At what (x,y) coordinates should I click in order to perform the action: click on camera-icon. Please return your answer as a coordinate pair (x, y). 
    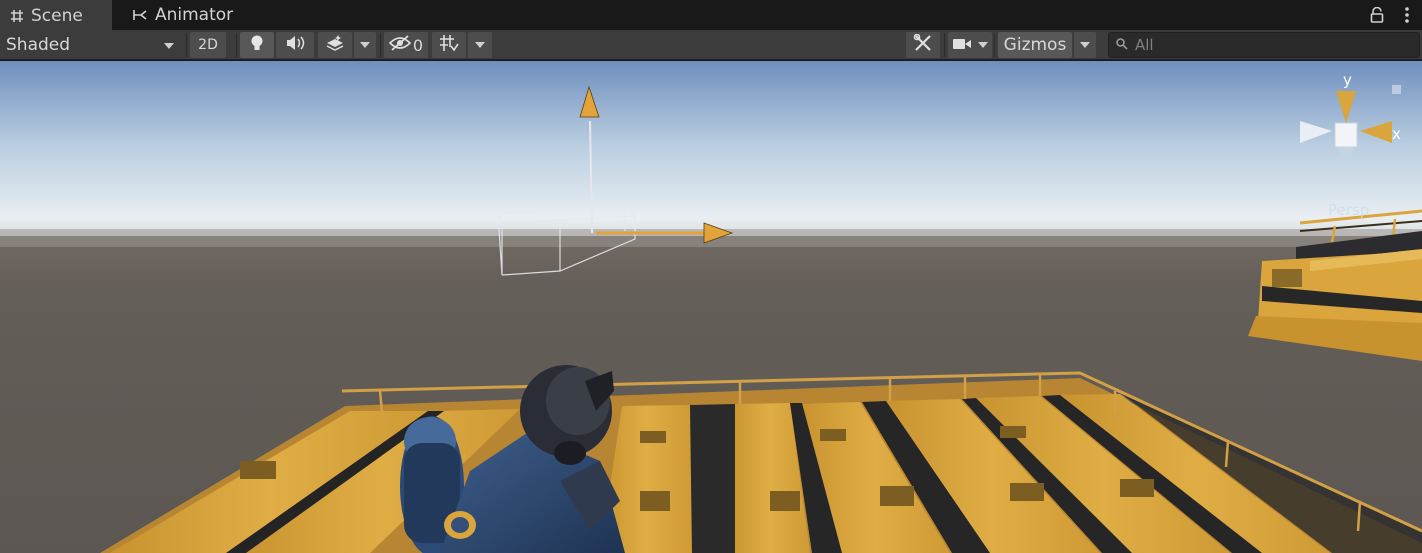
    Looking at the image, I should click on (962, 45).